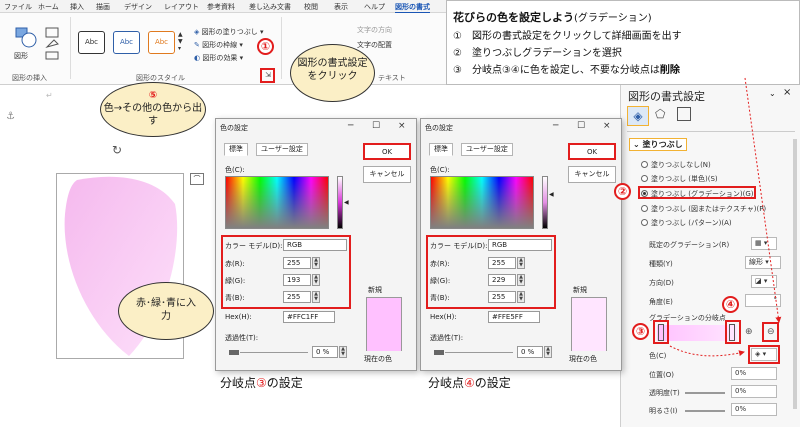 This screenshot has height=427, width=800. Describe the element at coordinates (218, 58) in the screenshot. I see `shape-effect-button: ◐ 図形の効果 ▾` at that location.